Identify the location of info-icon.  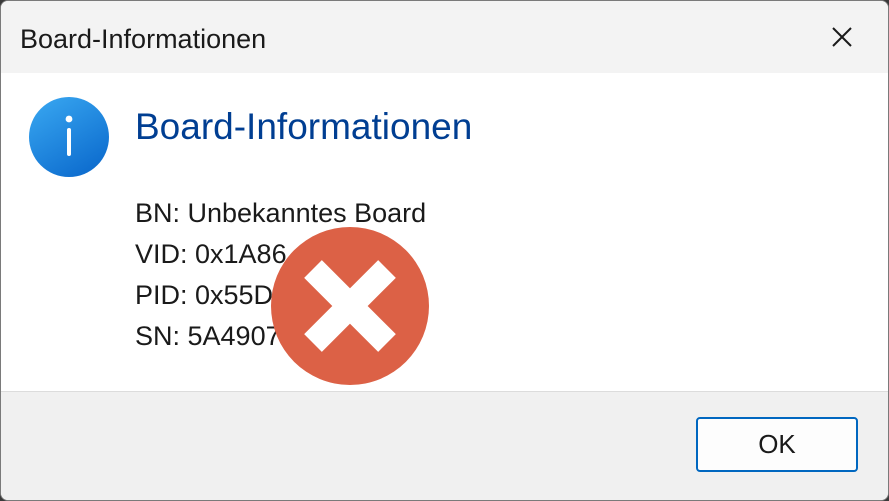
(69, 137).